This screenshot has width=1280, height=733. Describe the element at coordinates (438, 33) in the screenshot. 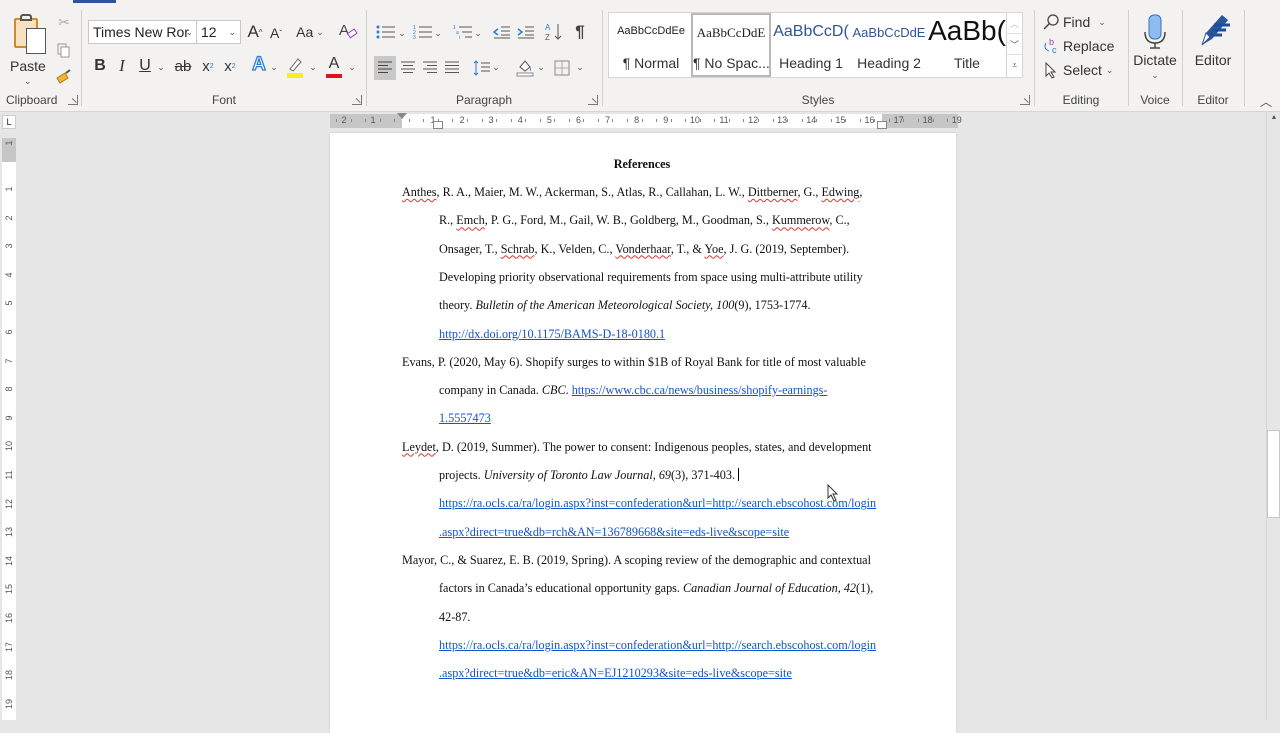

I see `numbering-dropdown-icon: ⌄` at that location.